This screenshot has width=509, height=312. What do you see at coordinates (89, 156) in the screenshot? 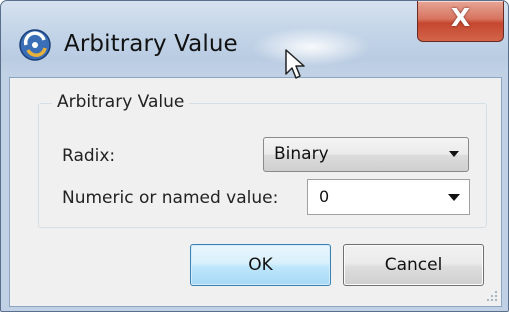
I see `radix-label: Radix:` at bounding box center [89, 156].